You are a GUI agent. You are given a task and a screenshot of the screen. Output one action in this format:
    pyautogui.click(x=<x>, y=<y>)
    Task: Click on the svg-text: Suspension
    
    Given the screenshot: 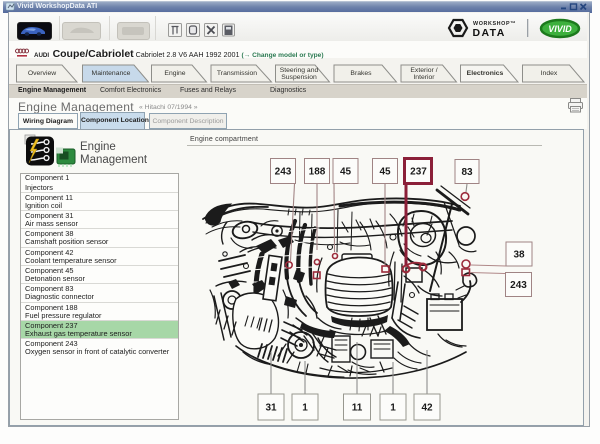 What is the action you would take?
    pyautogui.click(x=299, y=77)
    